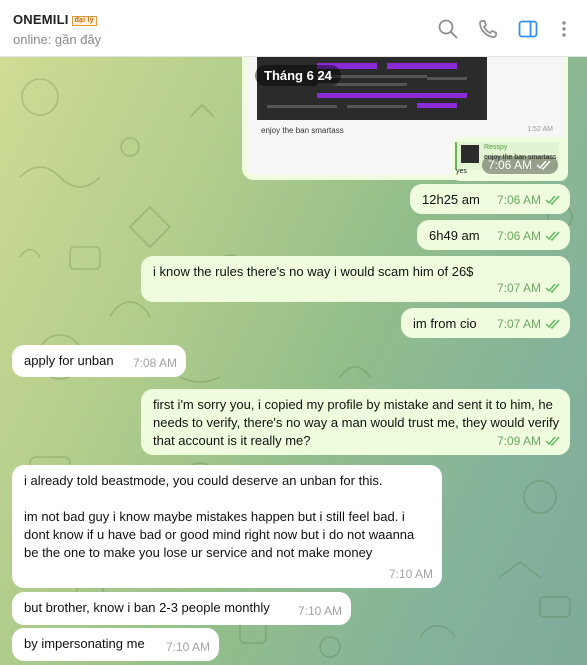 This screenshot has height=665, width=587. I want to click on message-bubble: by impersonating me 7:10 AM, so click(115, 644).